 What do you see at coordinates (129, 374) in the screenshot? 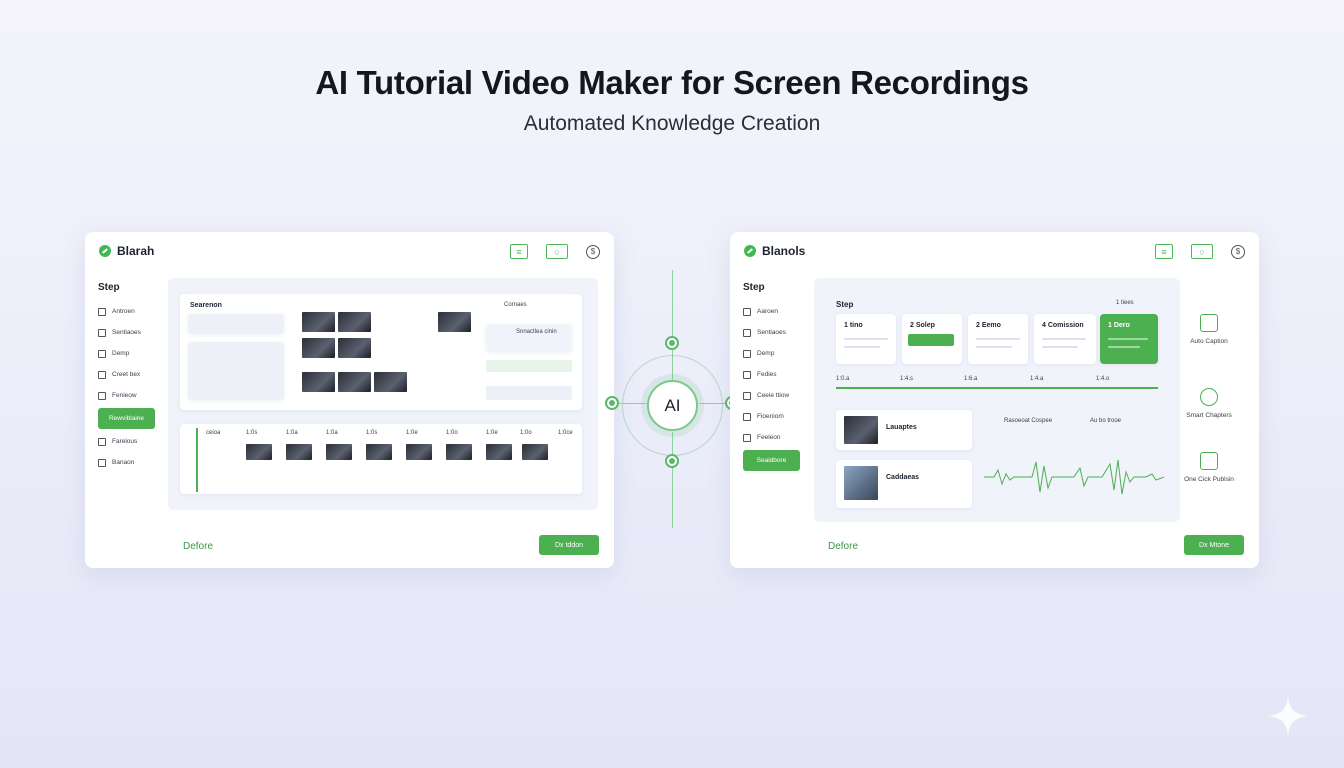
I see `sidebar-item: Creet bex` at bounding box center [129, 374].